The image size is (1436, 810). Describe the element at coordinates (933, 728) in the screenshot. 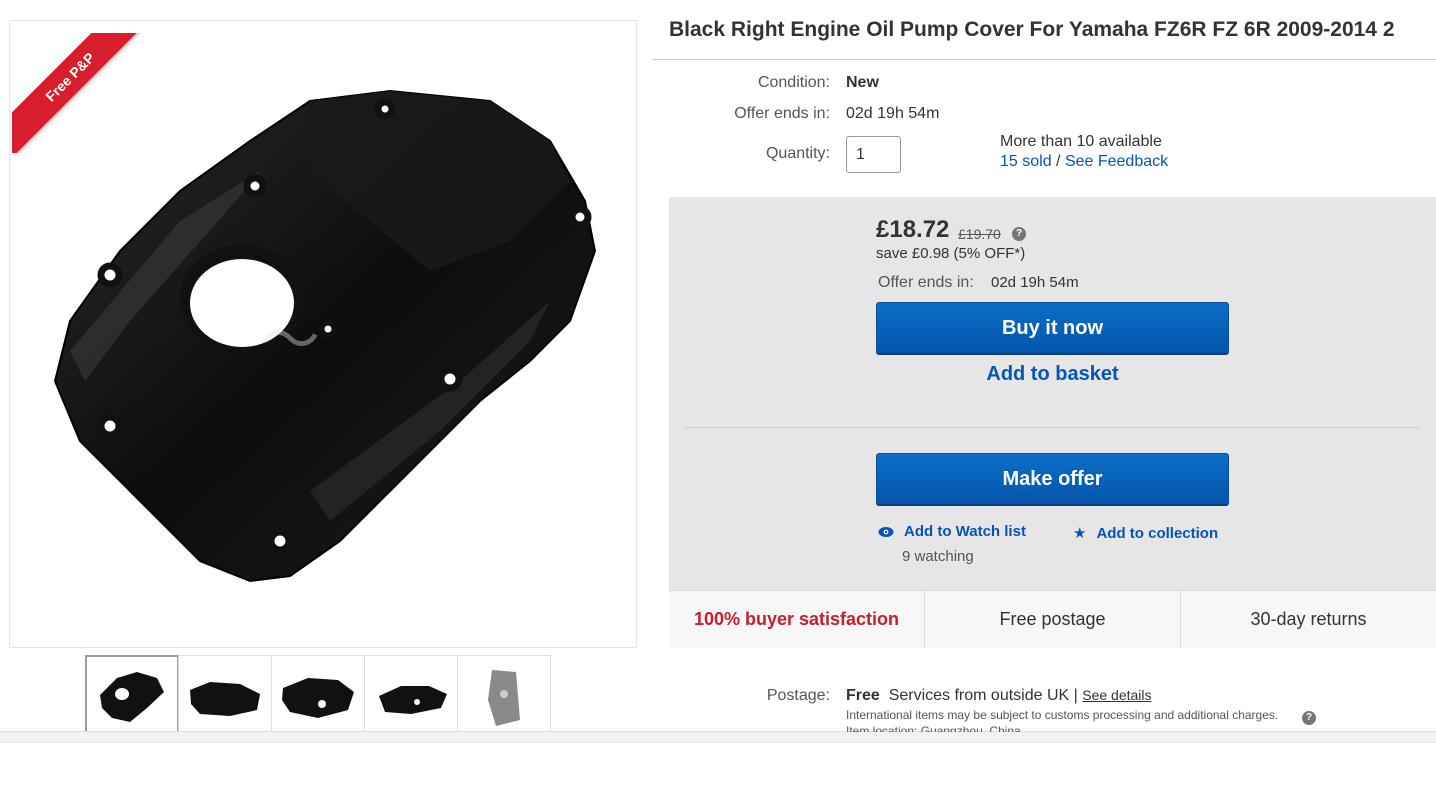

I see `item-location-partial: Item location: Guangzhou, China` at that location.